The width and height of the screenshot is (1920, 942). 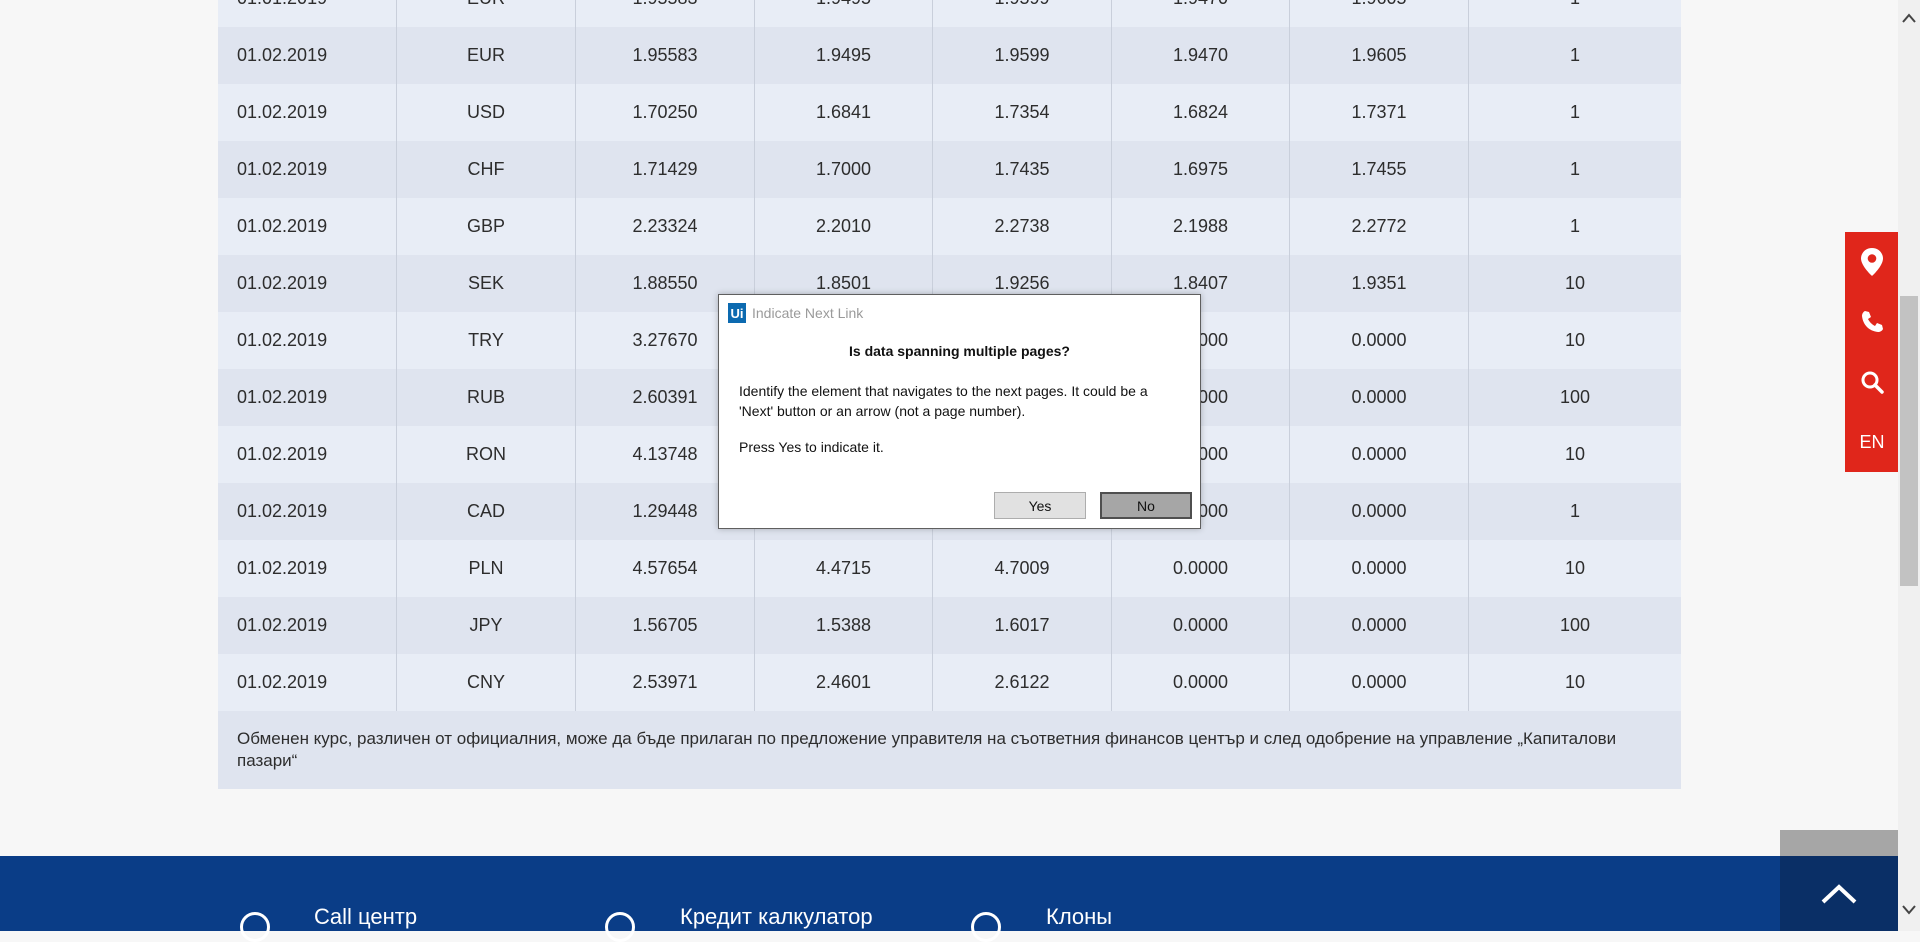 I want to click on back-to-top-button, so click(x=1839, y=880).